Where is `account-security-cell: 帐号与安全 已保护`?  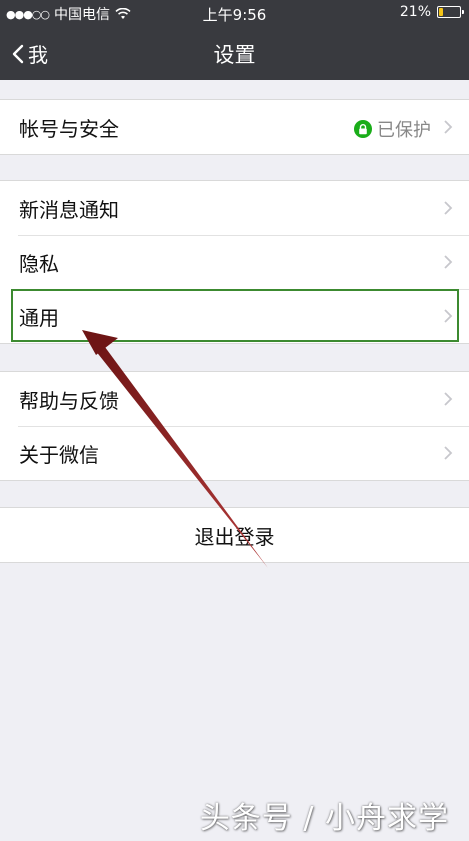 account-security-cell: 帐号与安全 已保护 is located at coordinates (234, 127).